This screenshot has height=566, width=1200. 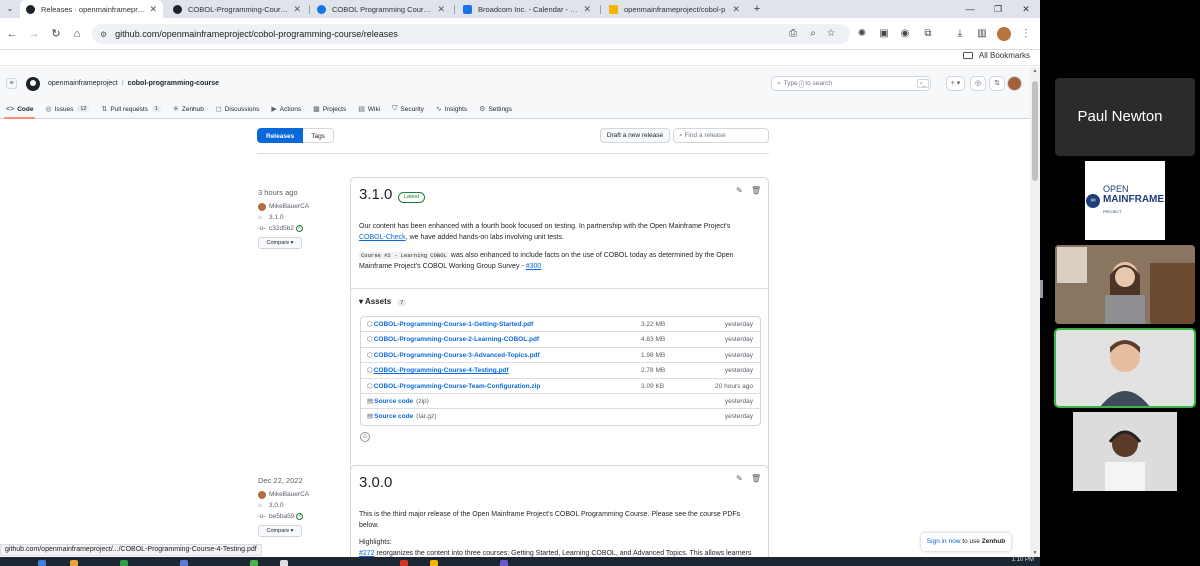 I want to click on tab-discussions: ◻ Discussions, so click(x=238, y=109).